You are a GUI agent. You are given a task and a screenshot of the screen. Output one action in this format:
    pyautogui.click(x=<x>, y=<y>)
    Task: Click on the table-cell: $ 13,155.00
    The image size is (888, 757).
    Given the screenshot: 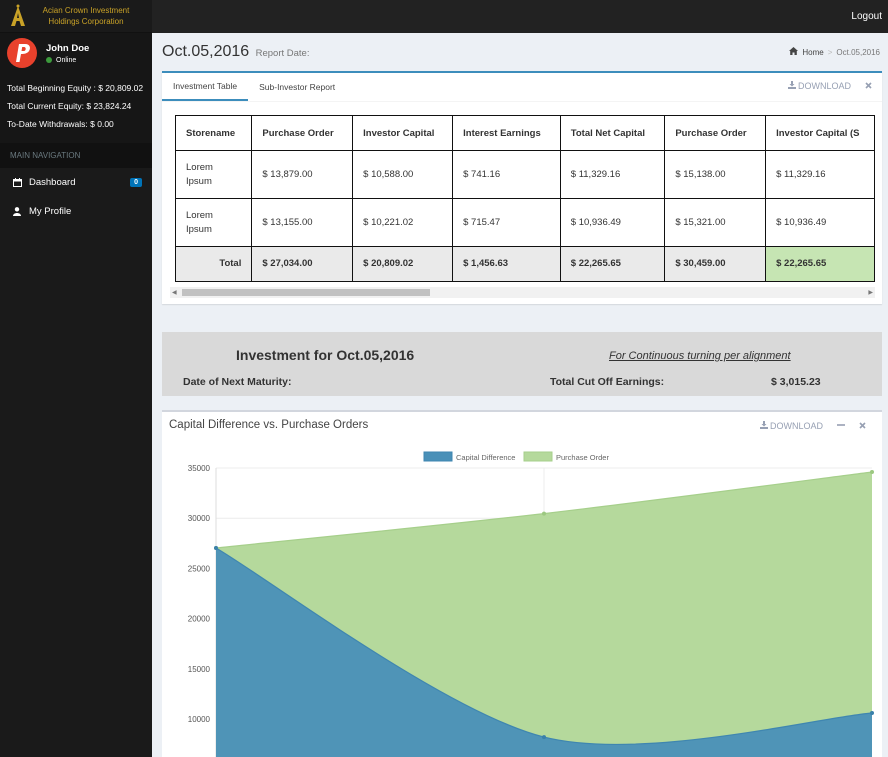 What is the action you would take?
    pyautogui.click(x=302, y=222)
    